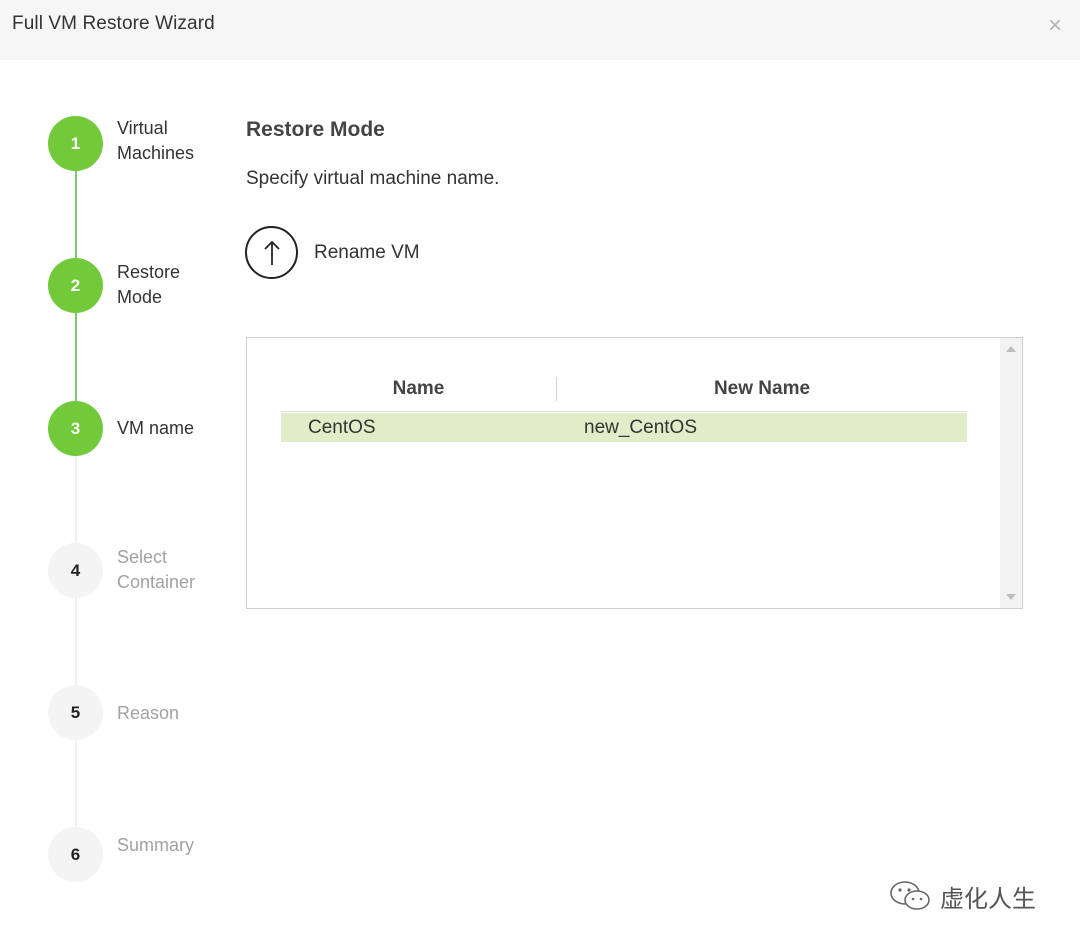  I want to click on cell-new-name: new_CentOS, so click(640, 428).